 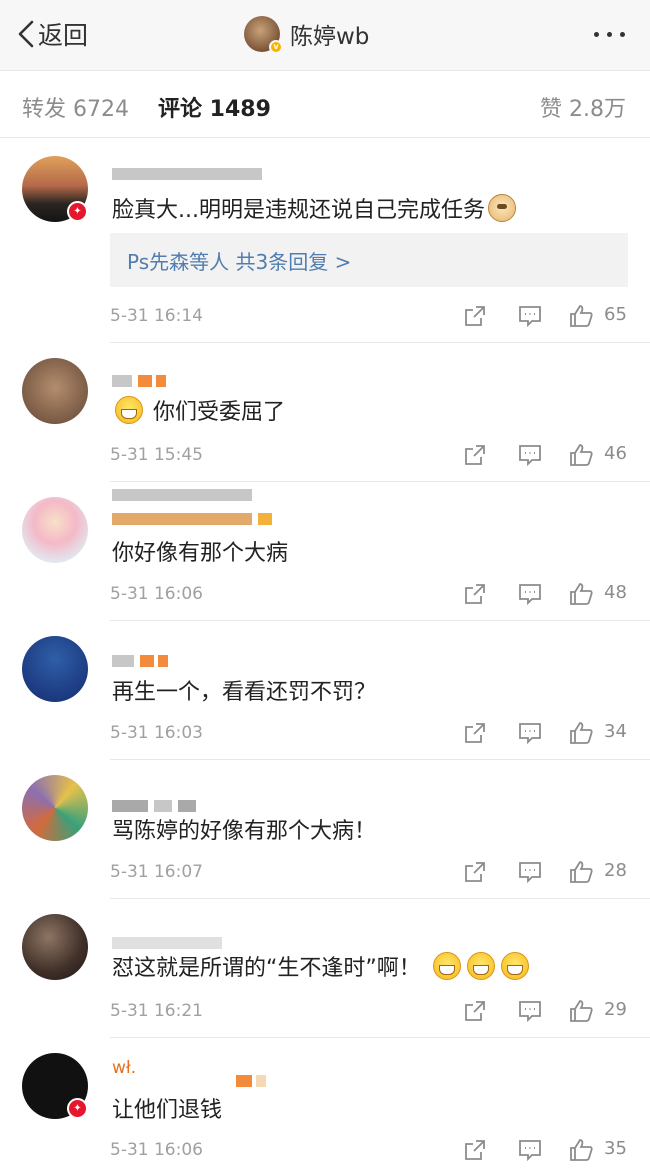 I want to click on back-label: 返回, so click(x=63, y=35).